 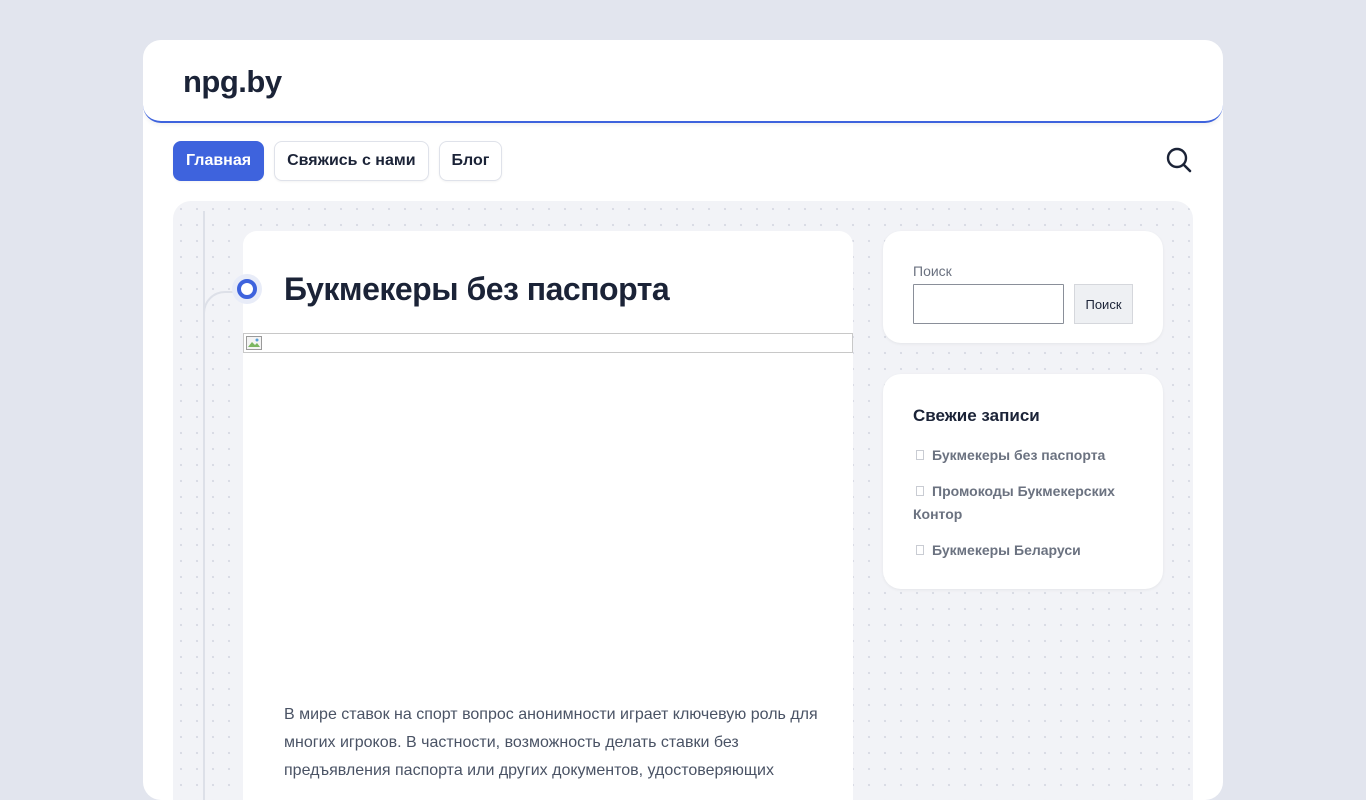 What do you see at coordinates (218, 306) in the screenshot?
I see `timeline-connector` at bounding box center [218, 306].